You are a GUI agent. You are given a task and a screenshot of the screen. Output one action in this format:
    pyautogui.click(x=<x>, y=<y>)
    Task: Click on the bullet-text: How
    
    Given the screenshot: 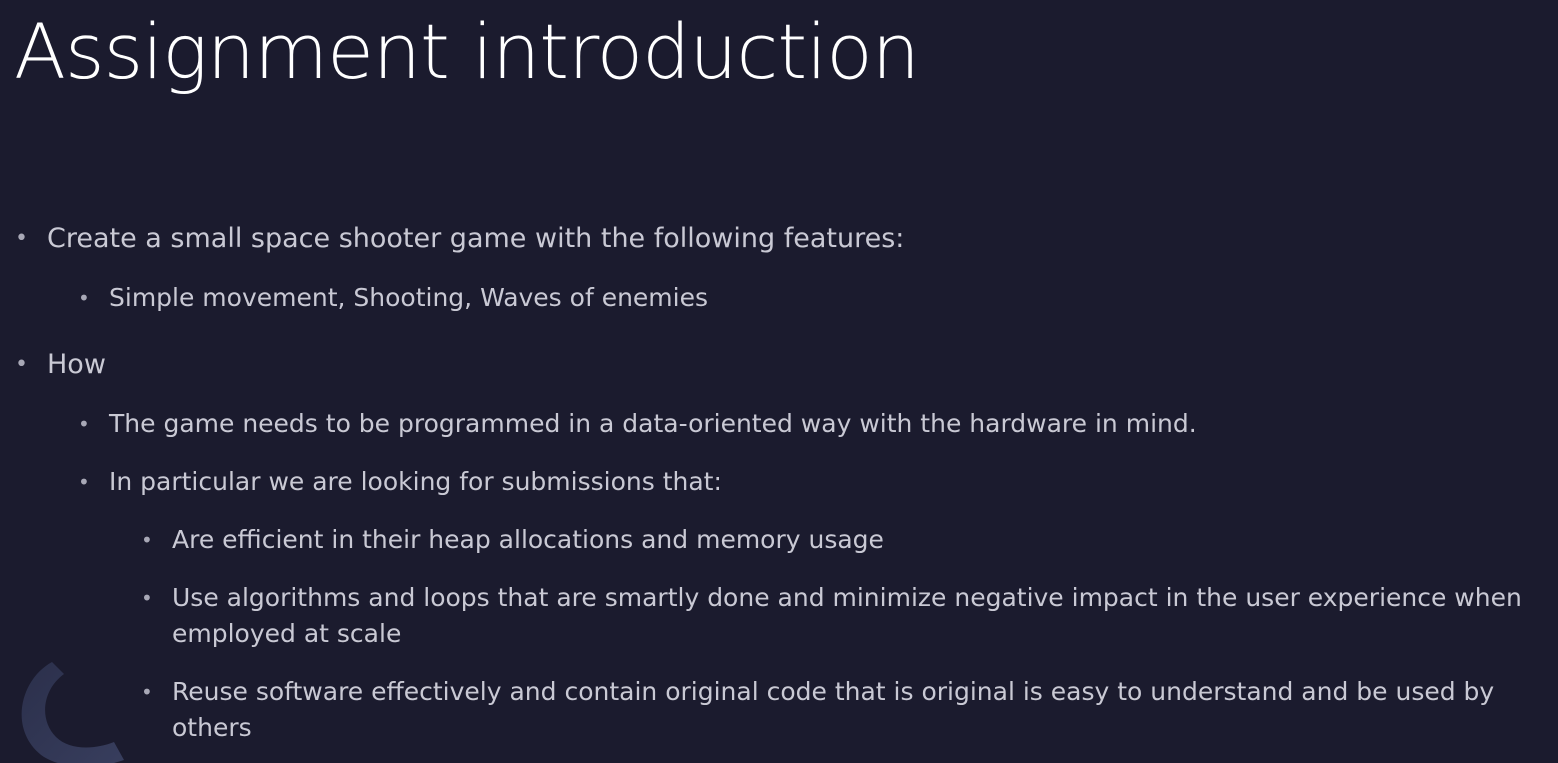 What is the action you would take?
    pyautogui.click(x=76, y=364)
    